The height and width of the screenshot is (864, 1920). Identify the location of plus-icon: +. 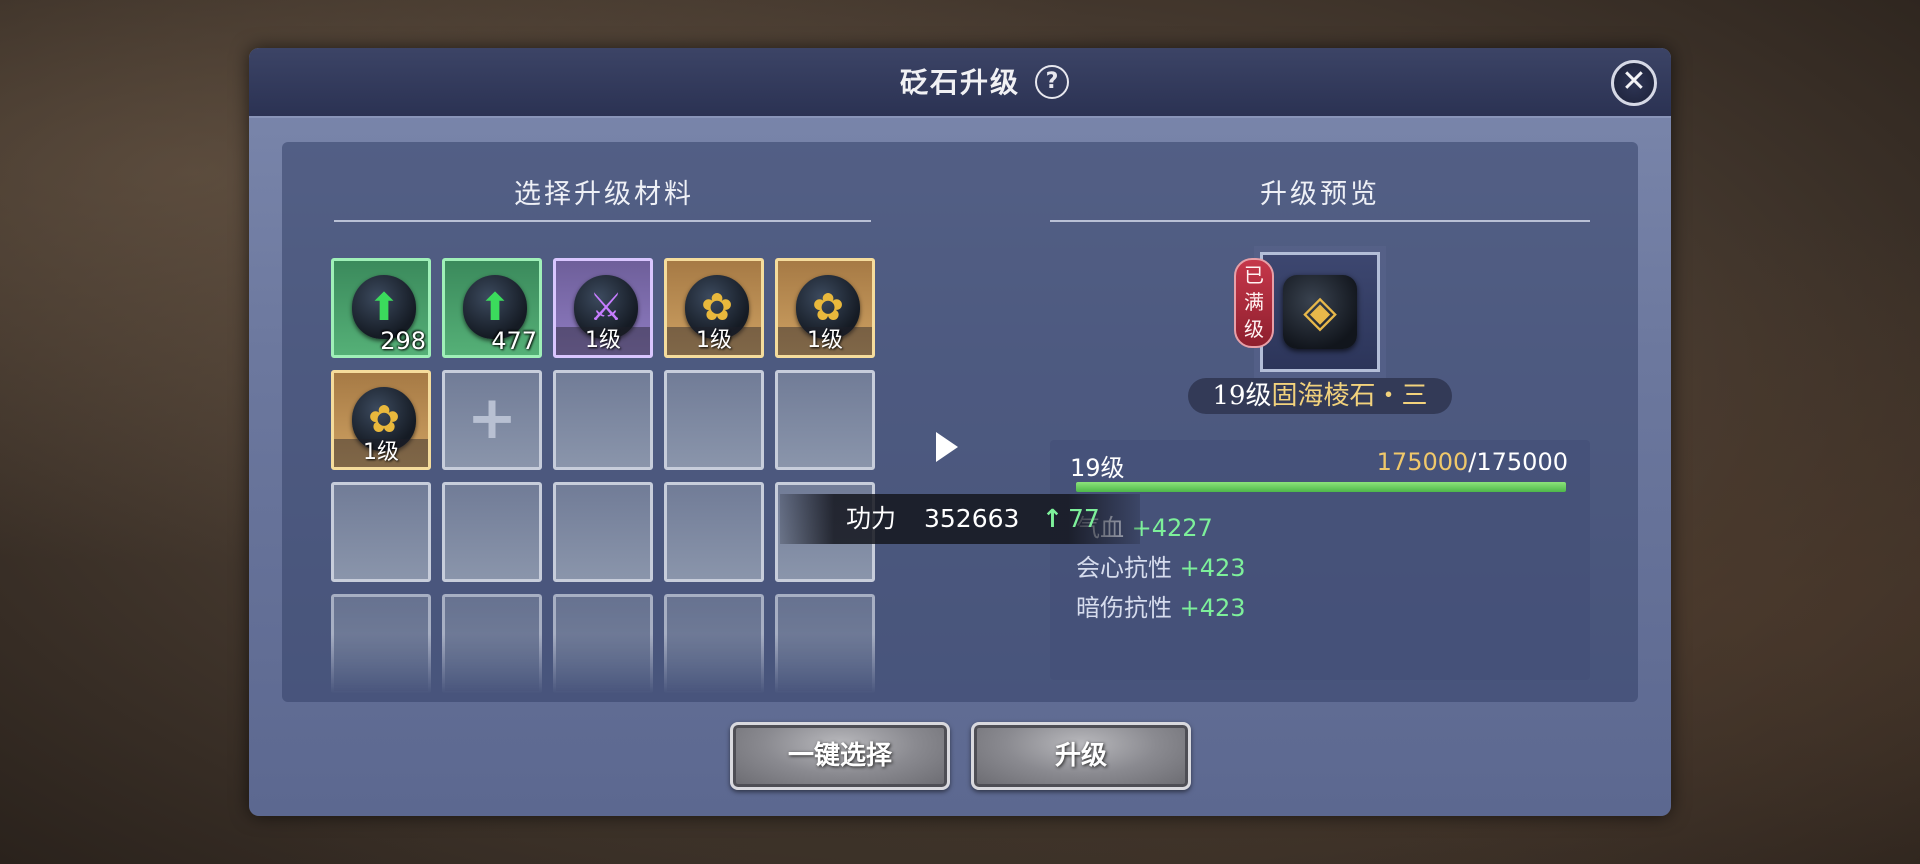
(492, 418).